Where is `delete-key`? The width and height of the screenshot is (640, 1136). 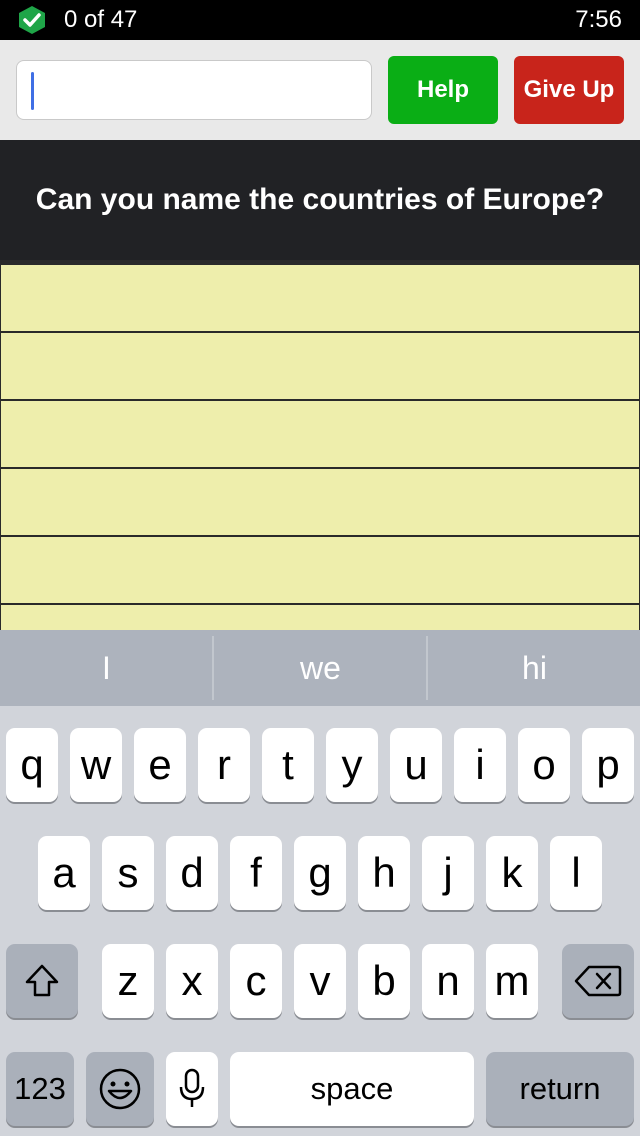 delete-key is located at coordinates (598, 981).